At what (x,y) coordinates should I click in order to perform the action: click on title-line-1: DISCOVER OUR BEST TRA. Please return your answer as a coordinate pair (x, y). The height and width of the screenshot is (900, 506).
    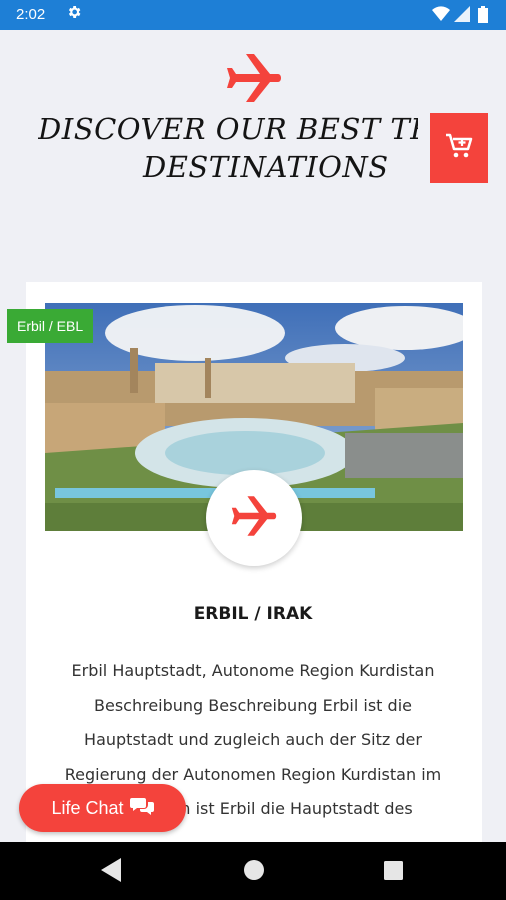
    Looking at the image, I should click on (228, 129).